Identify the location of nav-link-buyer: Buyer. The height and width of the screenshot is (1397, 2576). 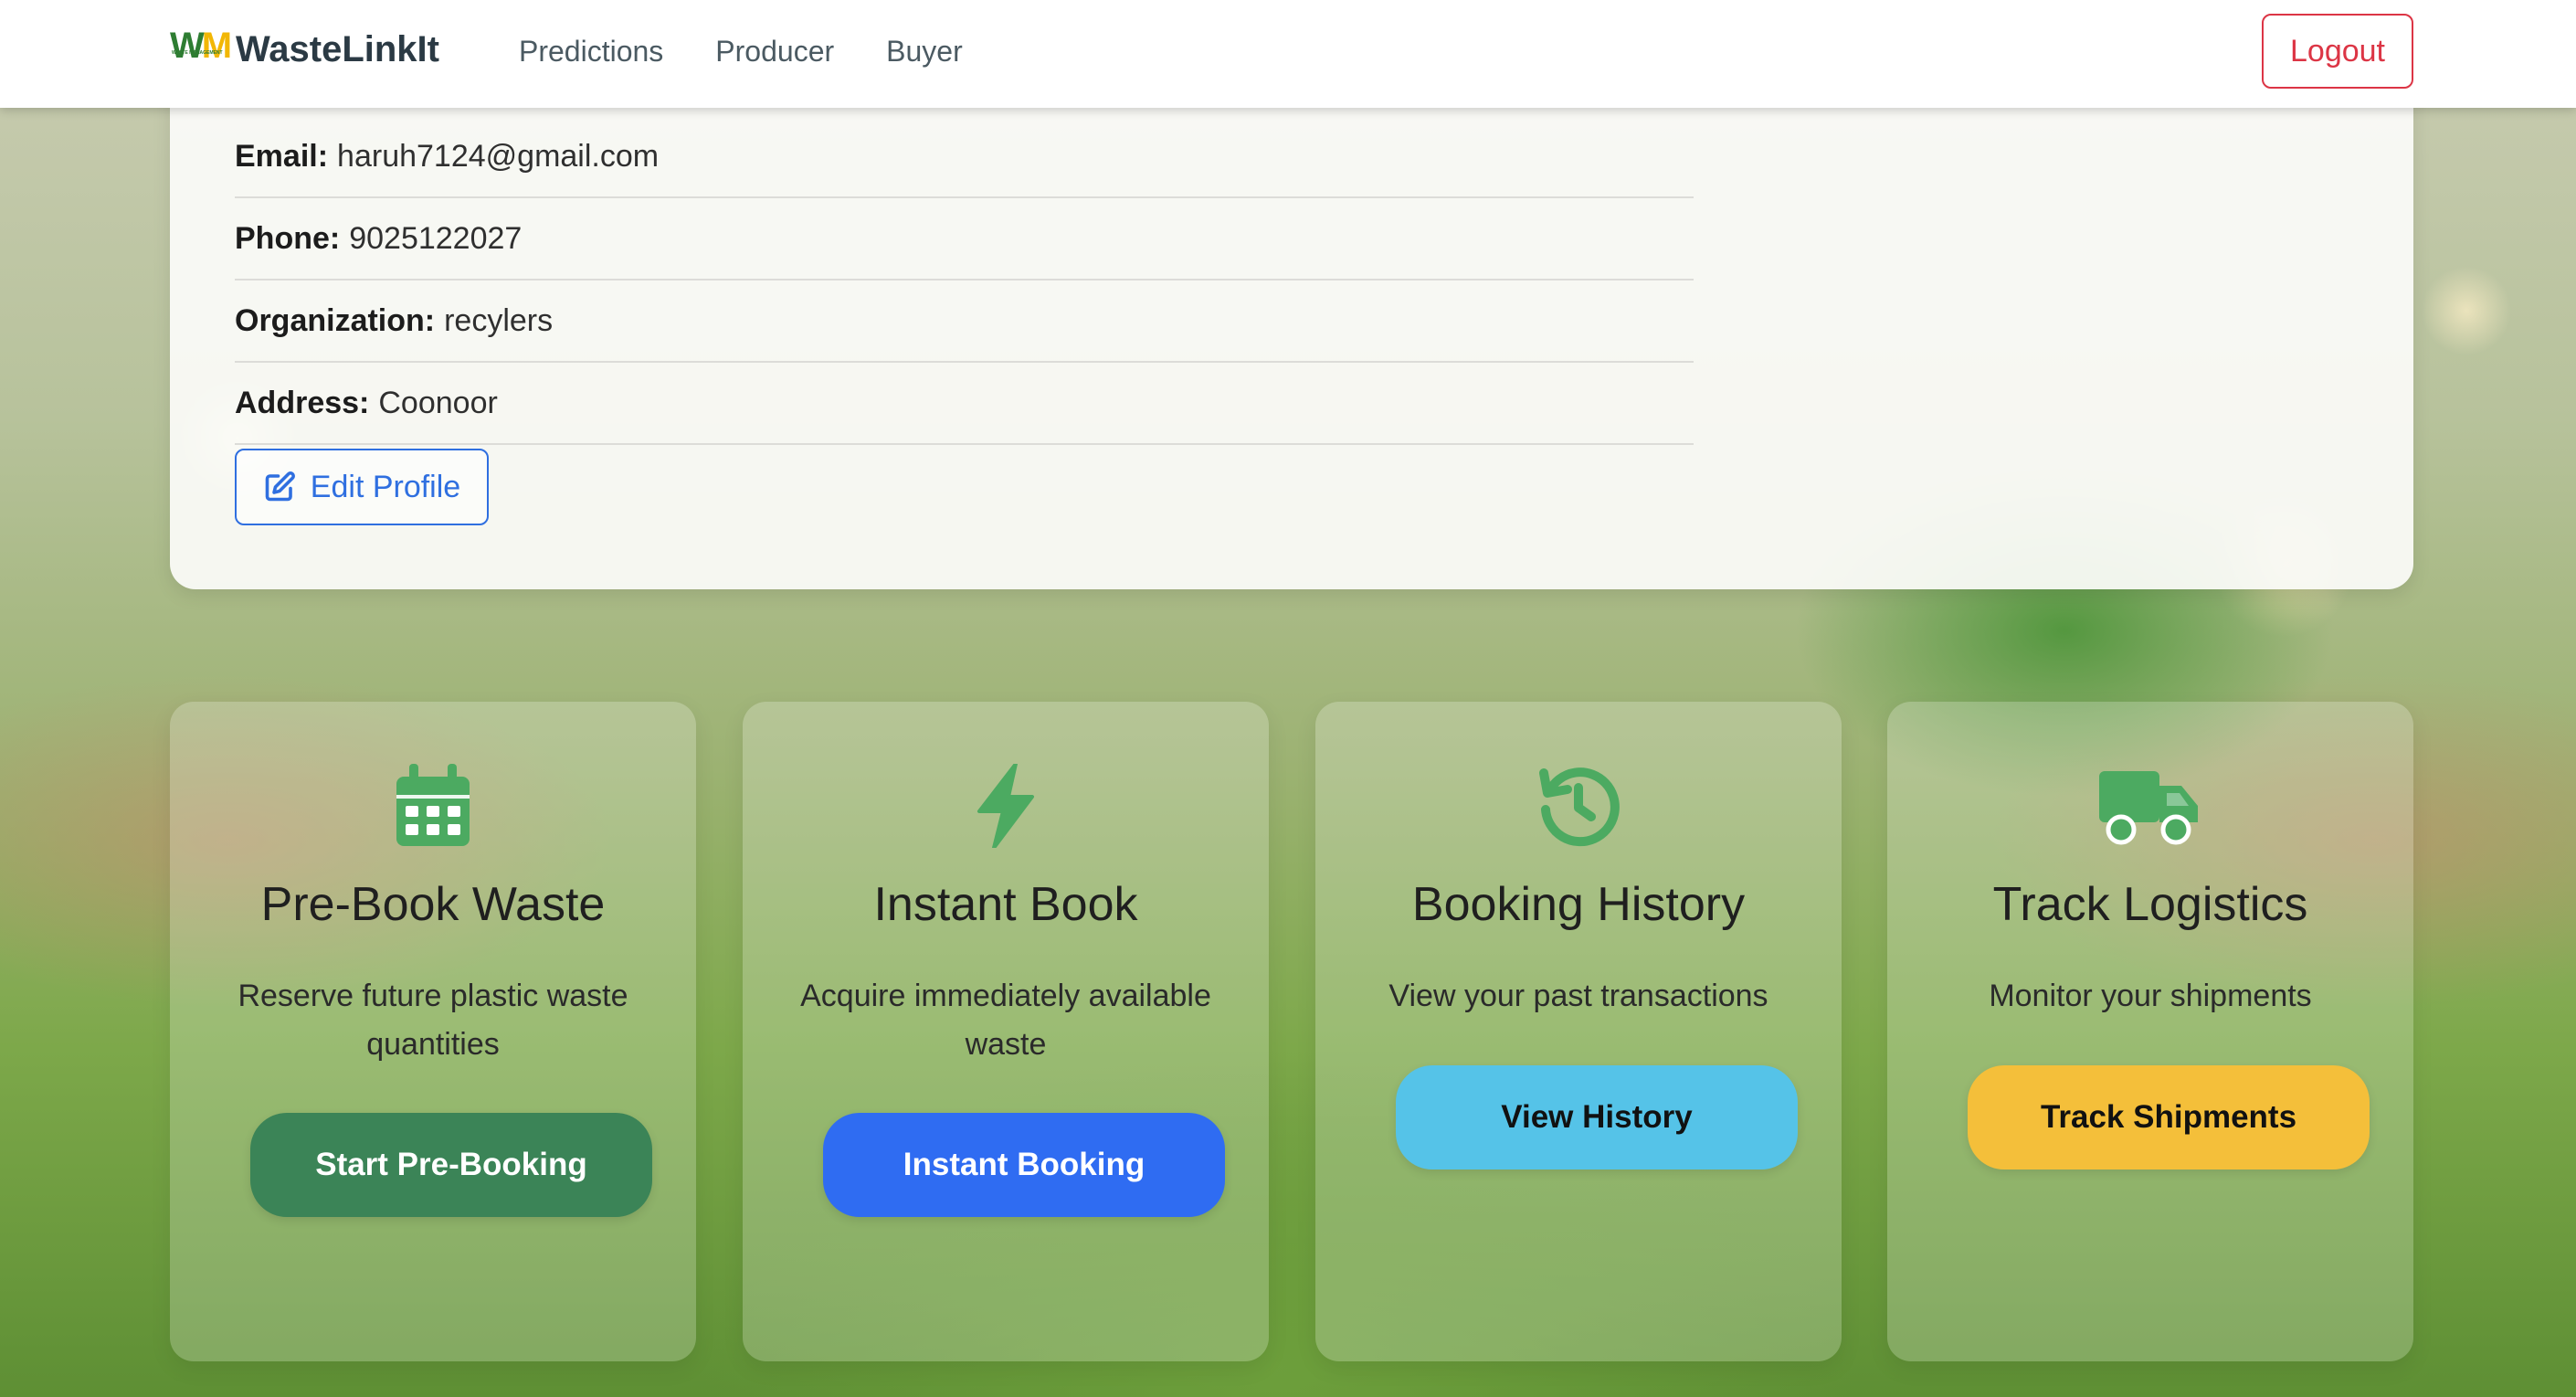
(924, 52).